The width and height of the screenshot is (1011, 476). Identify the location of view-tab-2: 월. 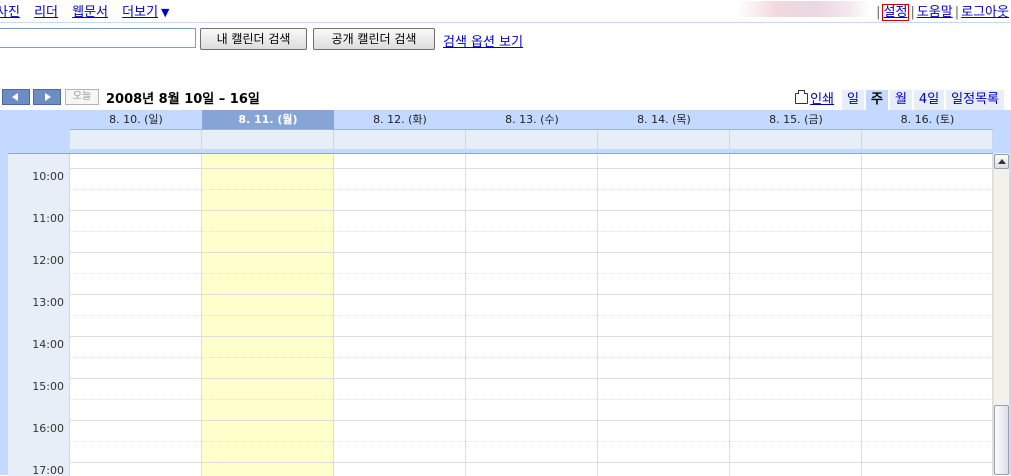
(900, 100).